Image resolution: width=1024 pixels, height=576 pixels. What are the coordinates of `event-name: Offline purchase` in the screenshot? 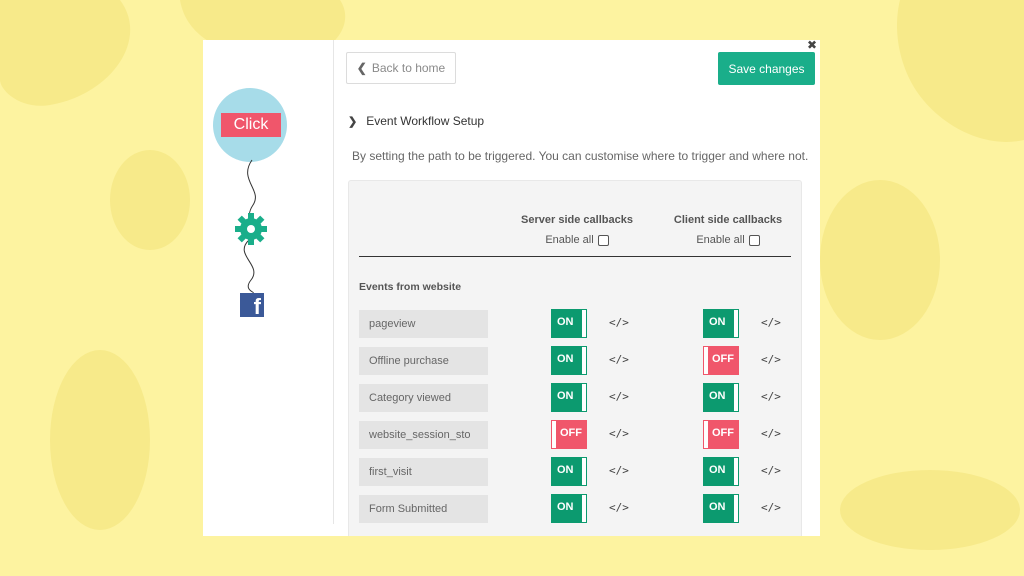 It's located at (423, 361).